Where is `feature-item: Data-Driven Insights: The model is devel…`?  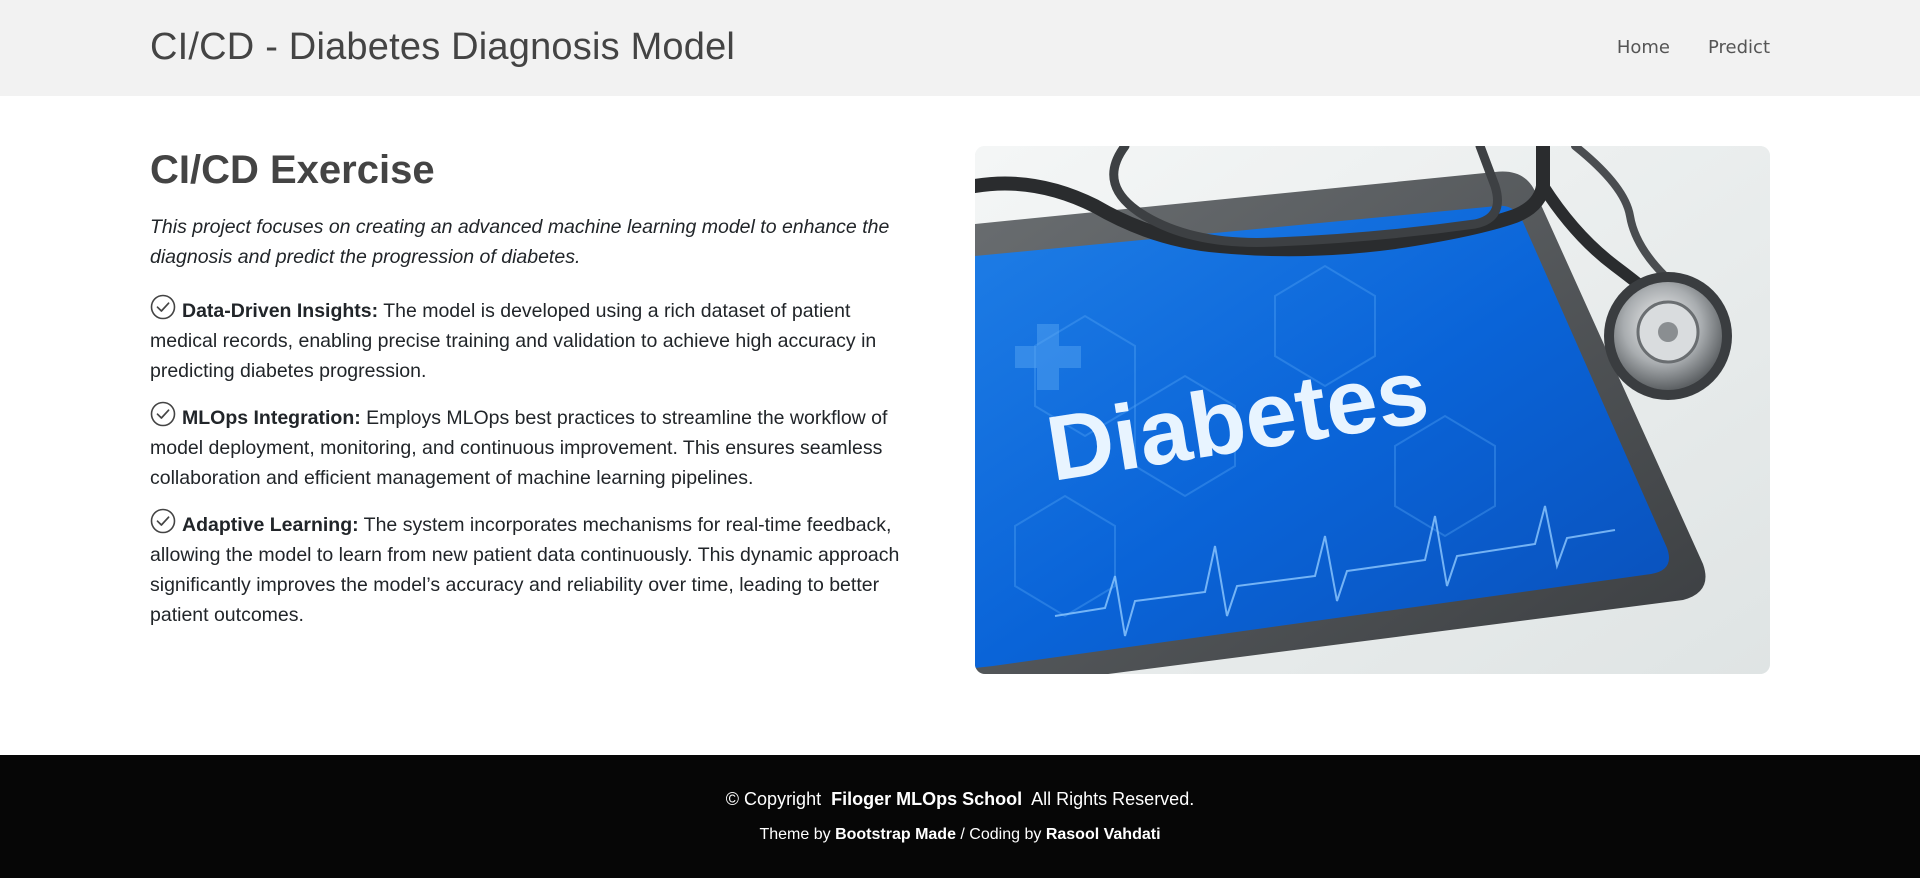
feature-item: Data-Driven Insights: The model is devel… is located at coordinates (535, 340).